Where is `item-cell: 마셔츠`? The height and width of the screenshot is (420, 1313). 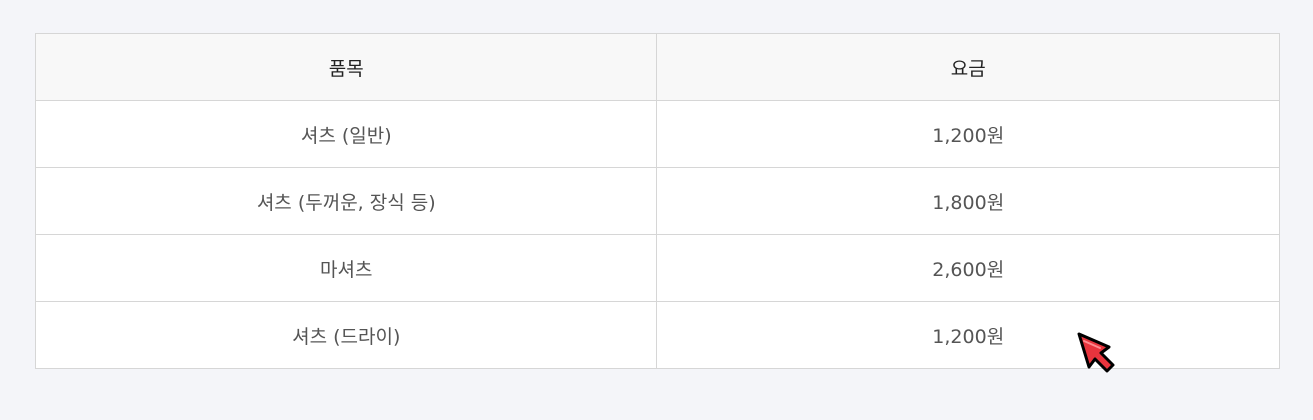
item-cell: 마셔츠 is located at coordinates (346, 268).